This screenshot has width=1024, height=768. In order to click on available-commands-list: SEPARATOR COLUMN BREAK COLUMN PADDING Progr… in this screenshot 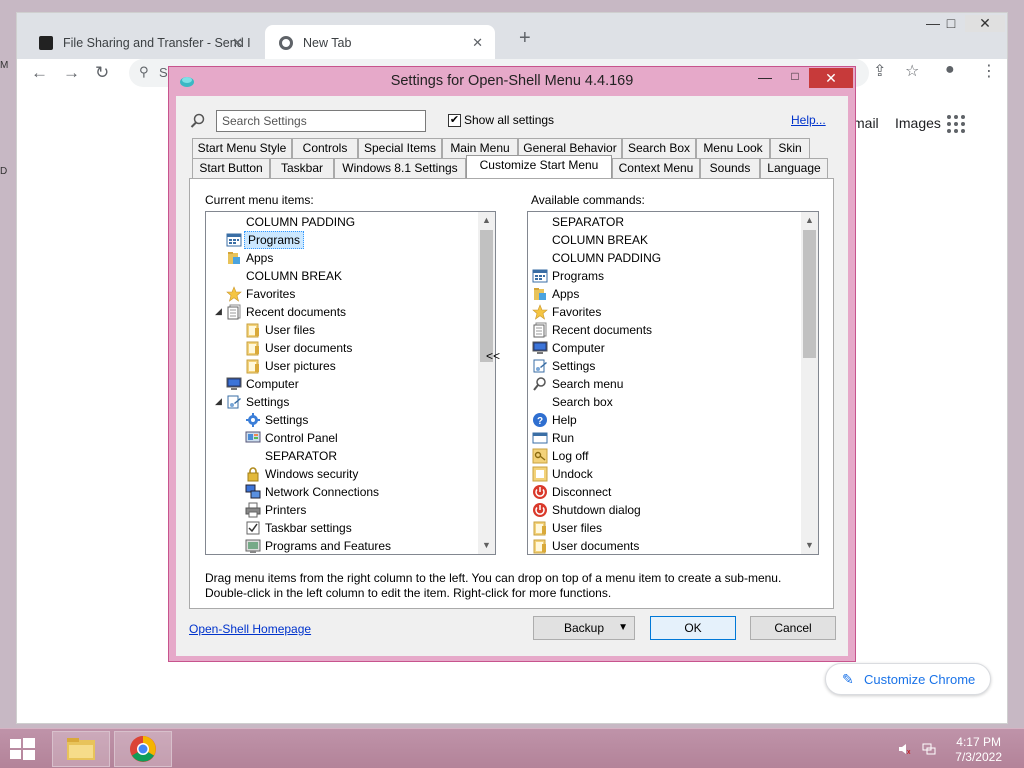, I will do `click(673, 383)`.